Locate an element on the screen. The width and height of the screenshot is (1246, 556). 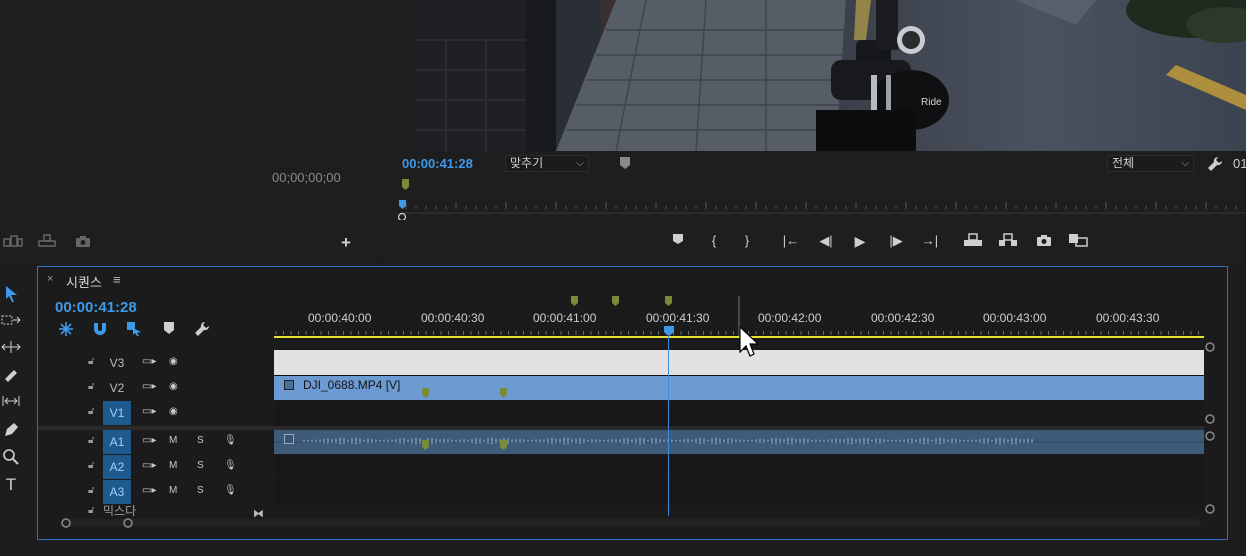
razor-tool-icon is located at coordinates (11, 377).